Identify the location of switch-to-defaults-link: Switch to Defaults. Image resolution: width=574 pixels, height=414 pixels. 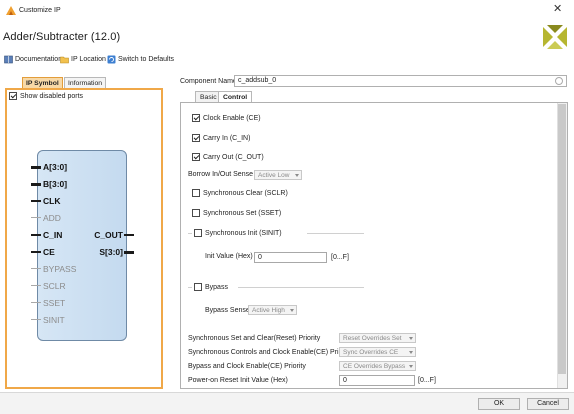
(140, 59).